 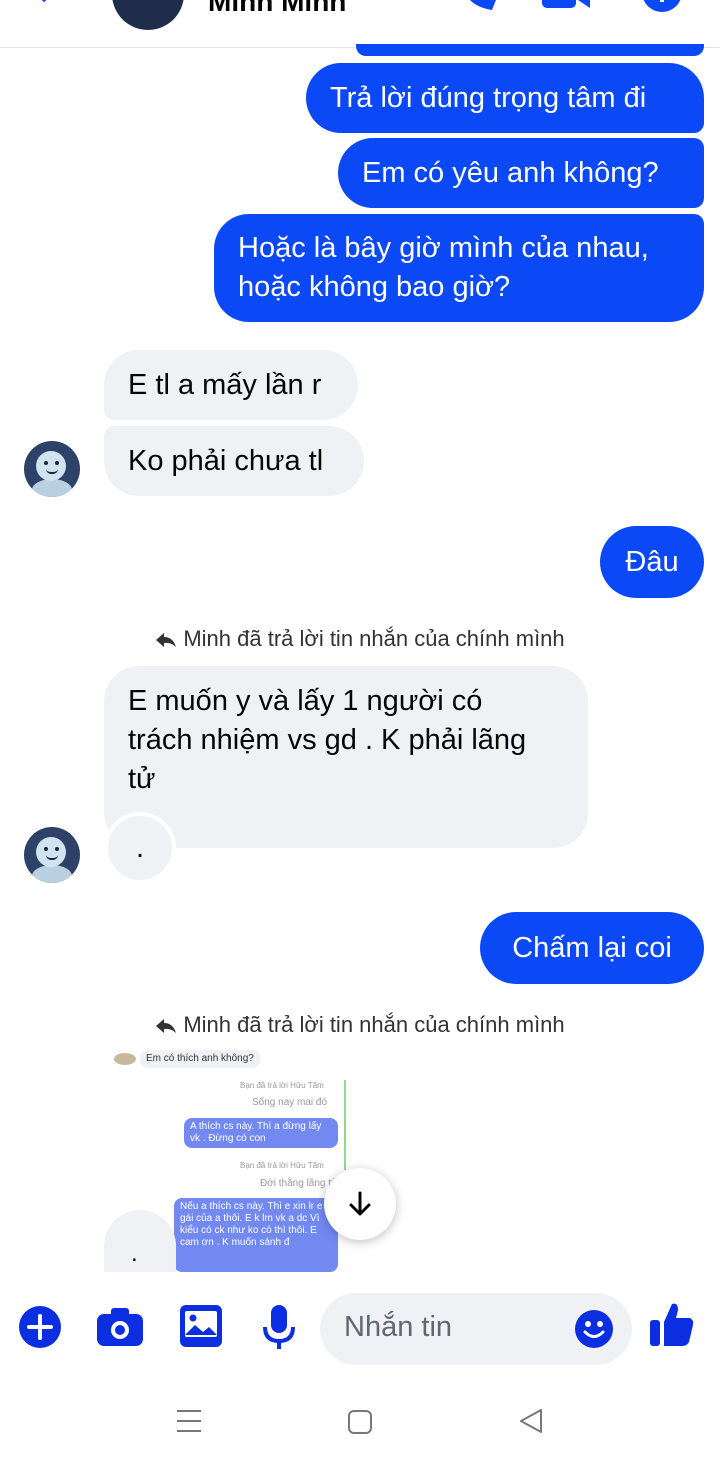 I want to click on thumbnail-divider, so click(x=345, y=1125).